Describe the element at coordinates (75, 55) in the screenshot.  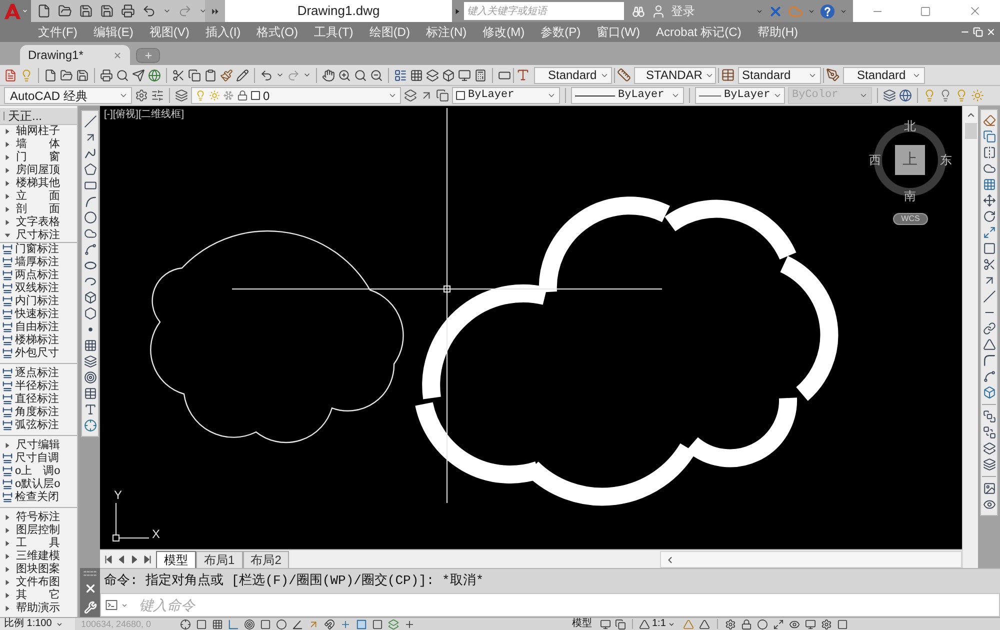
I see `document-tab: Drawing1*` at that location.